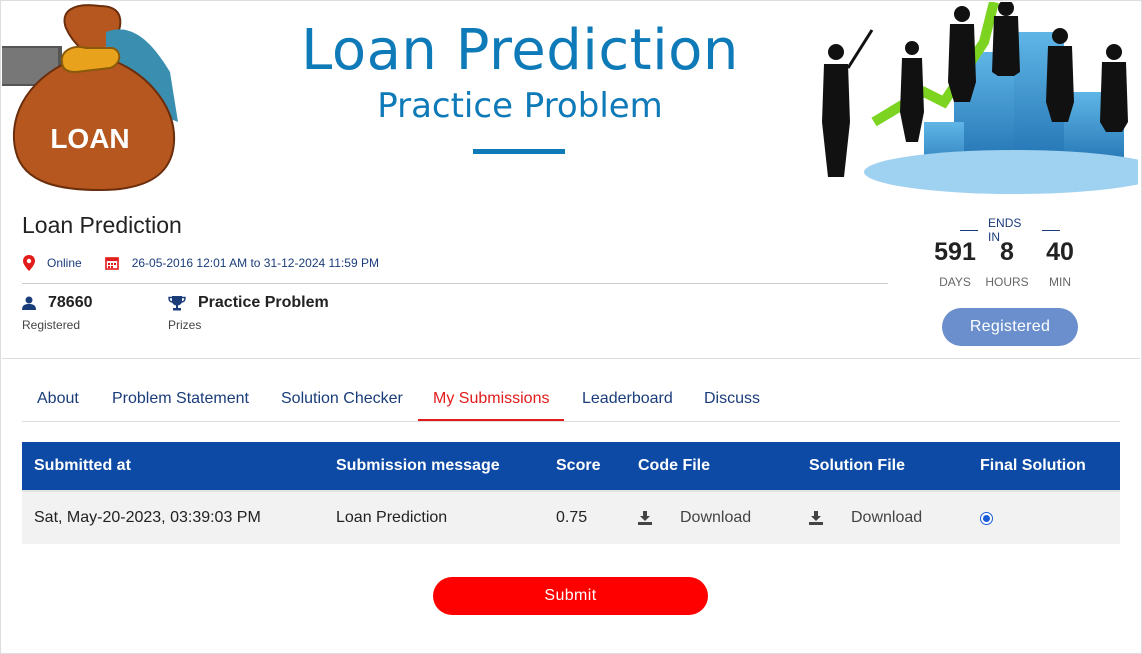 Image resolution: width=1142 pixels, height=654 pixels. I want to click on business-people-illustration, so click(980, 98).